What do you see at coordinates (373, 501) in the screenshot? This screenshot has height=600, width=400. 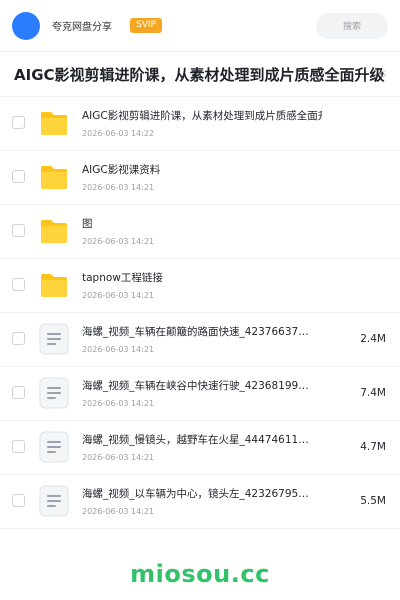 I see `file-size: 5.5M` at bounding box center [373, 501].